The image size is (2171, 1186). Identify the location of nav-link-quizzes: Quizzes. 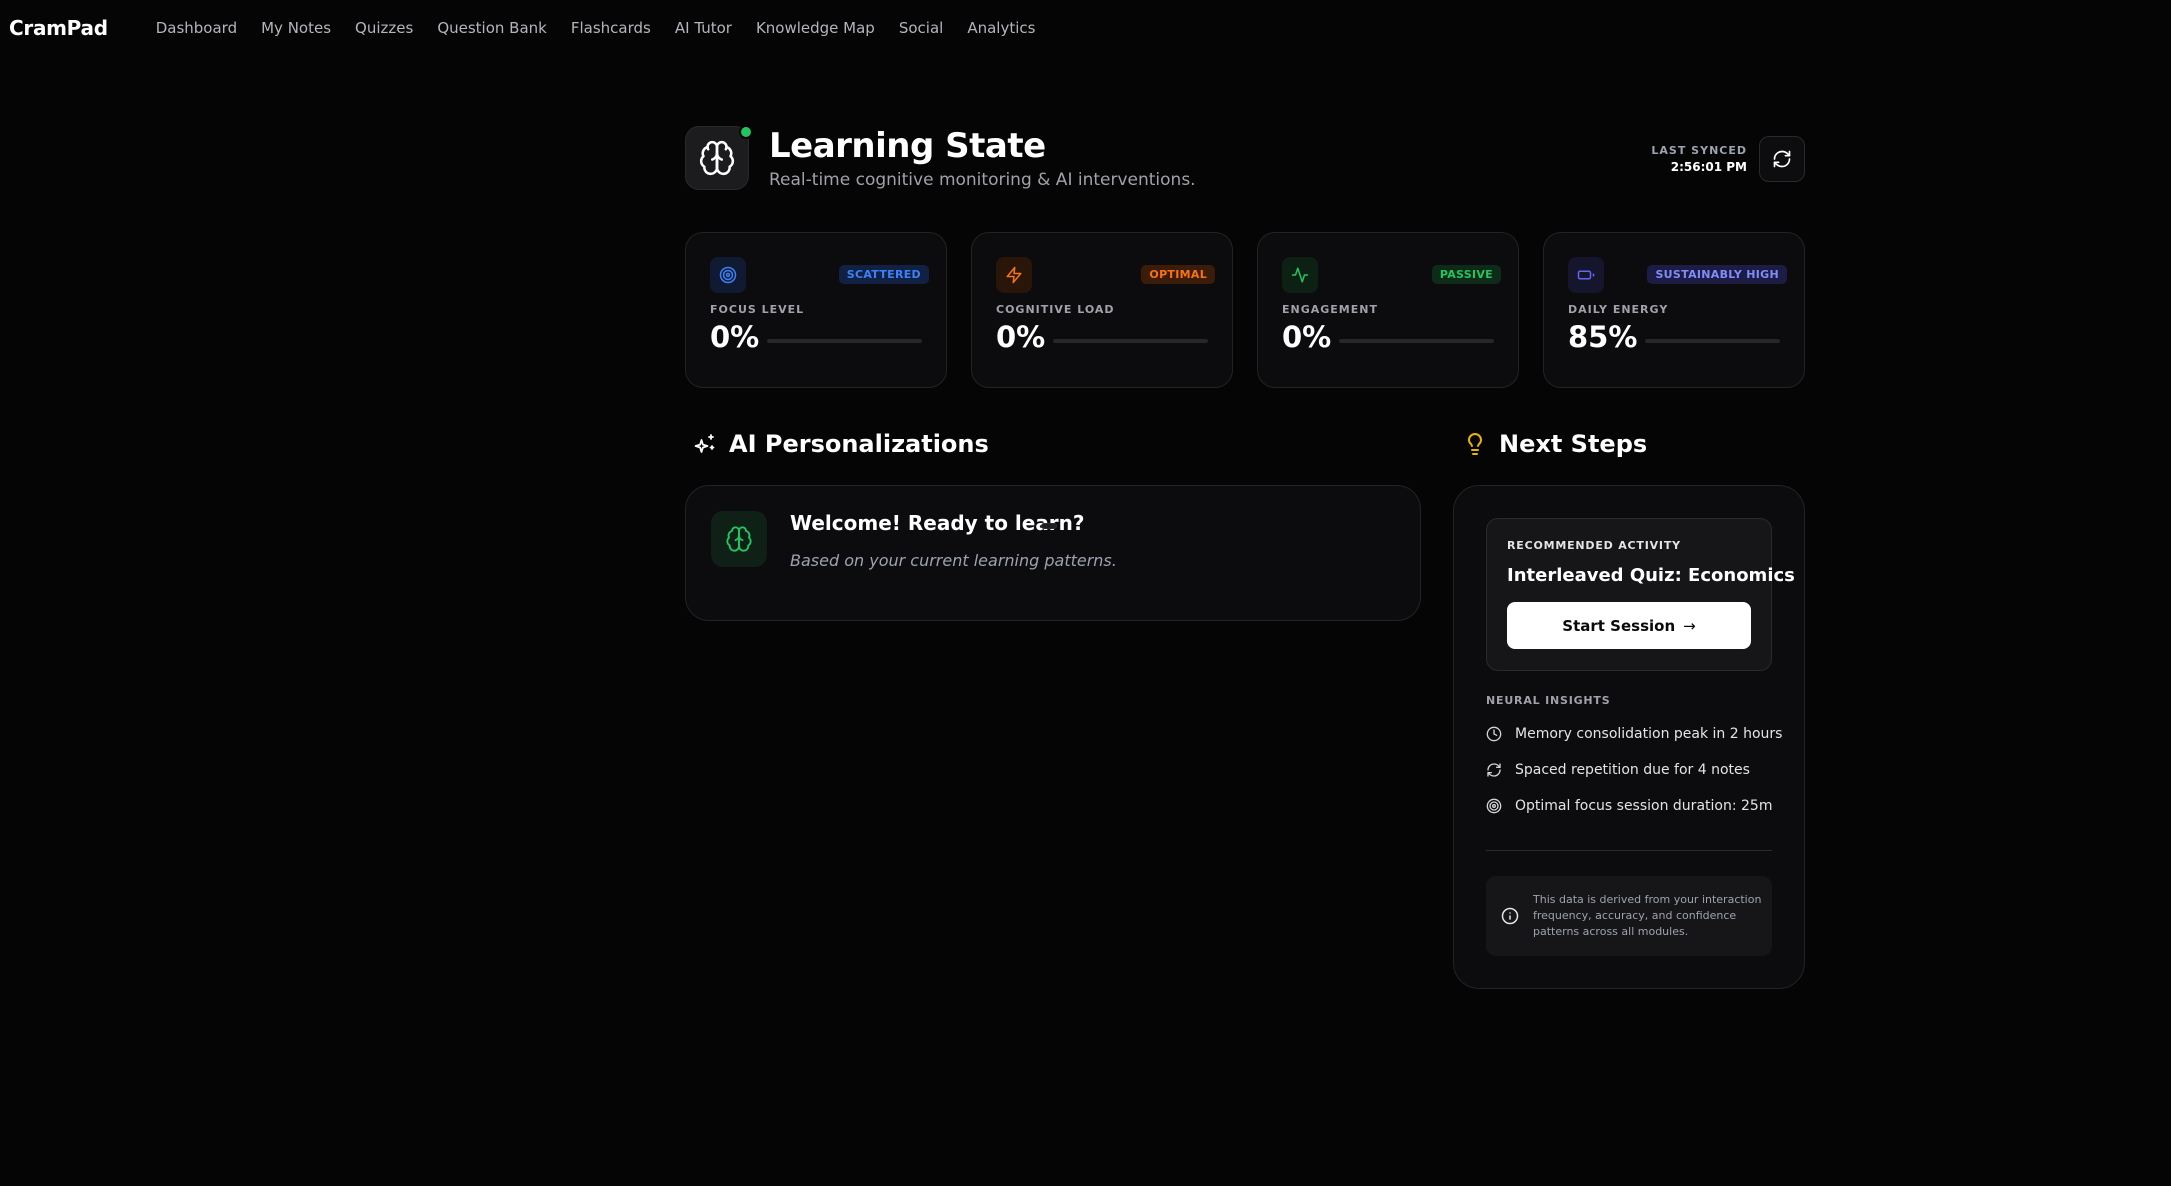
(384, 28).